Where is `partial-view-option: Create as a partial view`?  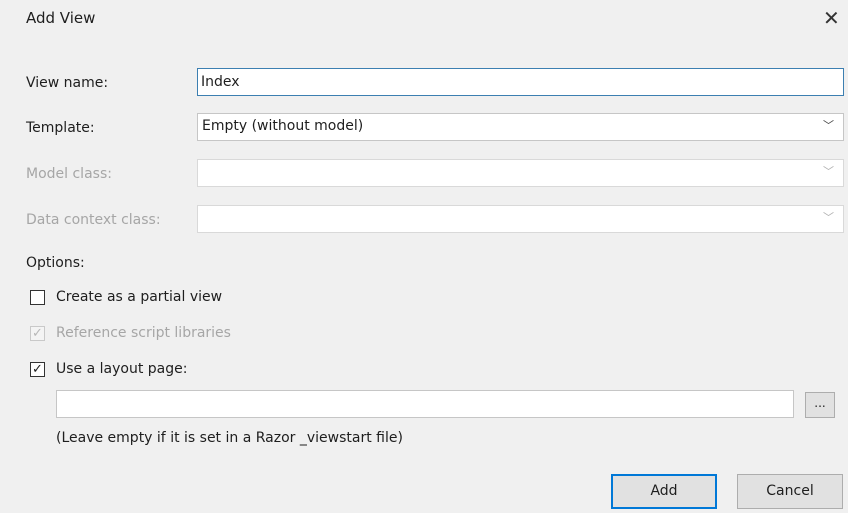 partial-view-option: Create as a partial view is located at coordinates (126, 297).